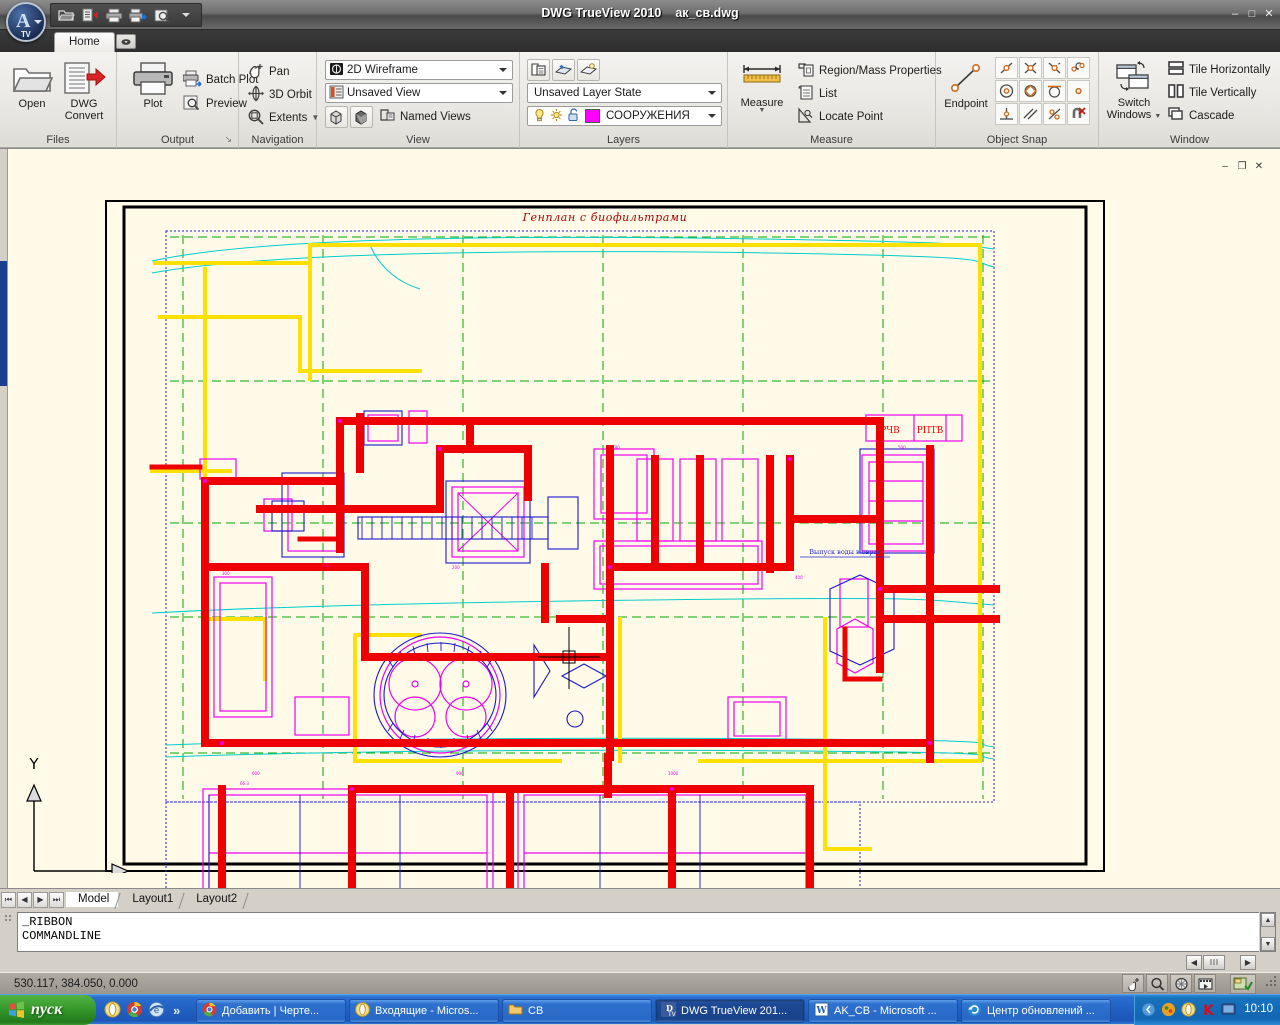  I want to click on command-line-horizontal-scrollbar: ◀ ▶, so click(1232, 962).